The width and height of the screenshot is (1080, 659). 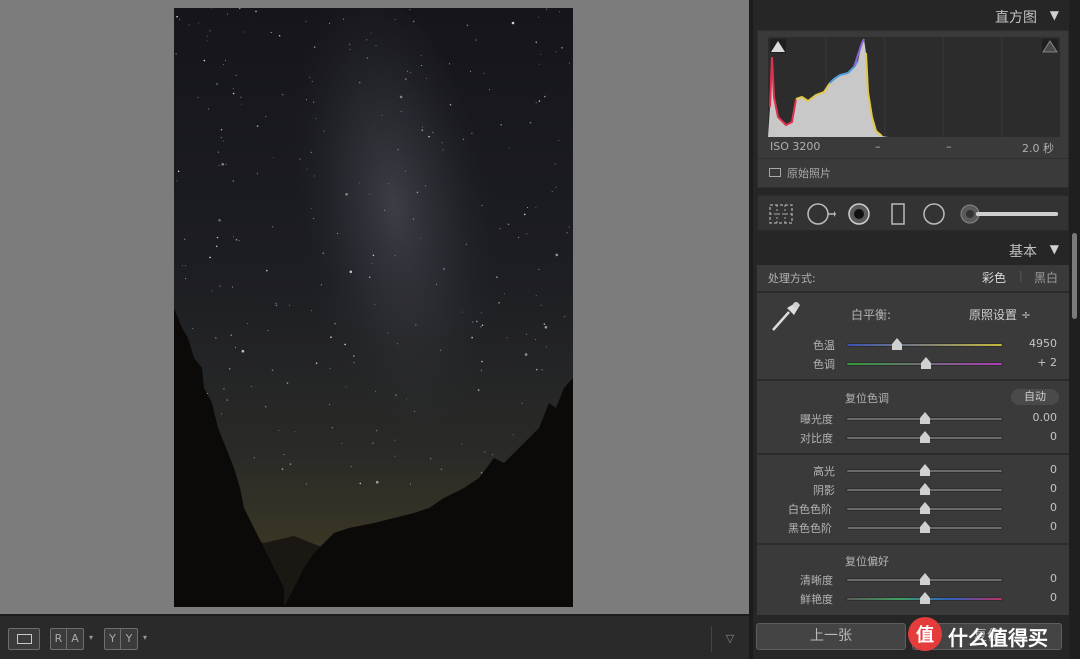 What do you see at coordinates (935, 216) in the screenshot?
I see `radial-filter-icon` at bounding box center [935, 216].